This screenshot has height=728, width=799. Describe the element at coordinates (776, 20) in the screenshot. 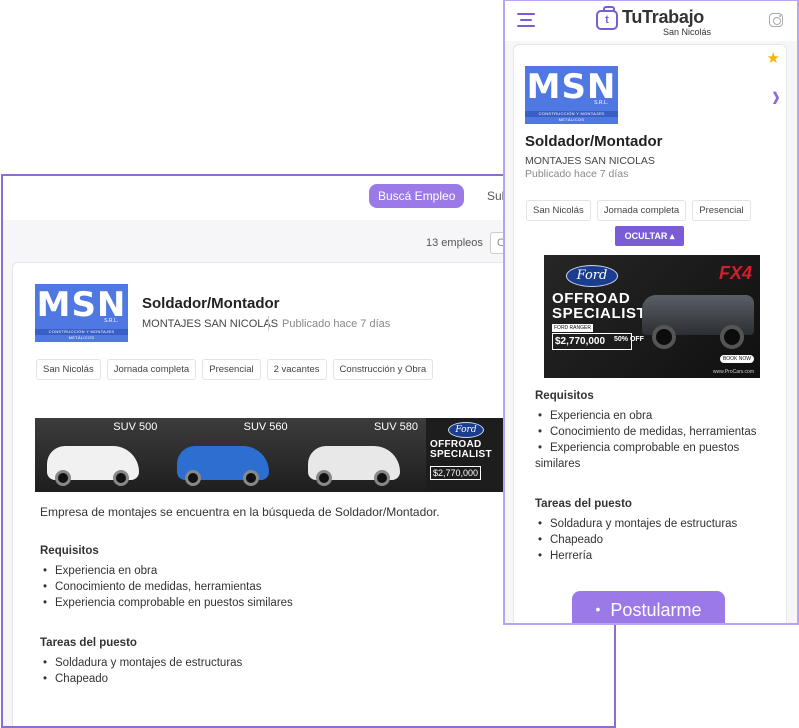

I see `instagram-icon` at that location.